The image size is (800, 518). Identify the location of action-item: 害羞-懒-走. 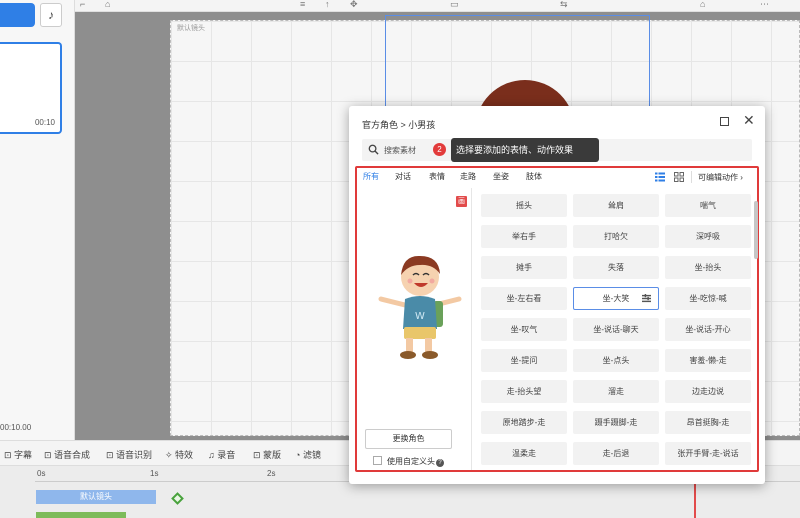
(708, 360).